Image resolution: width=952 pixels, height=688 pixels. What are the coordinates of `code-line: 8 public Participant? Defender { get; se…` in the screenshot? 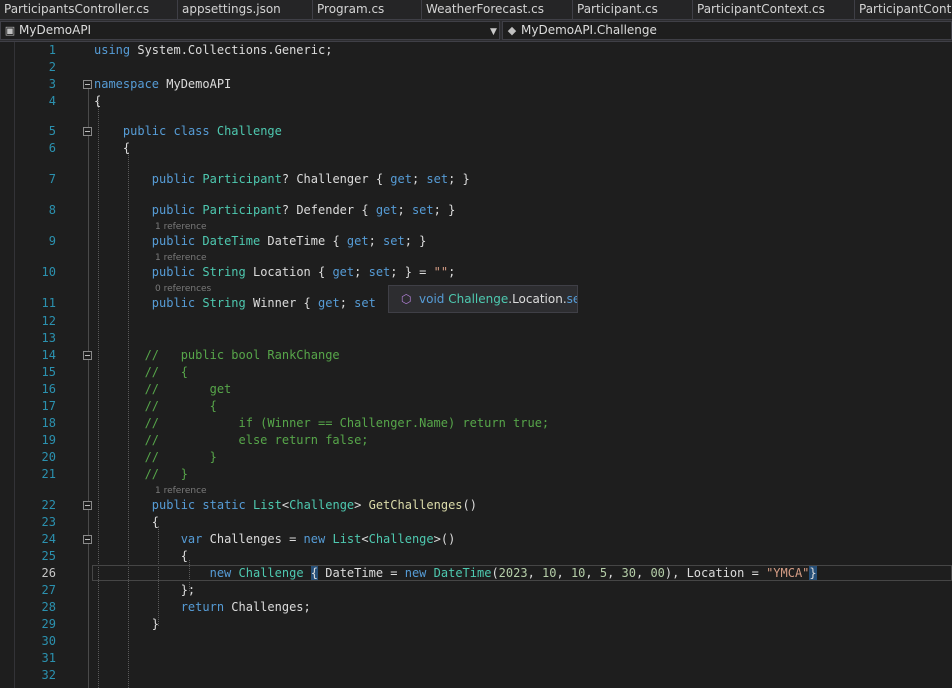 It's located at (476, 210).